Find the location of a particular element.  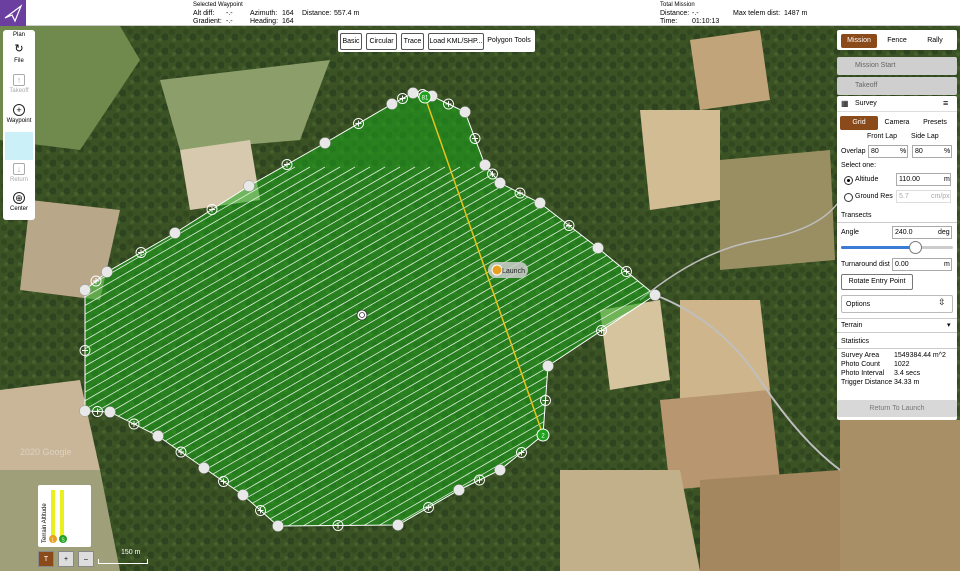

gradient-label: Gradient: is located at coordinates (207, 21).